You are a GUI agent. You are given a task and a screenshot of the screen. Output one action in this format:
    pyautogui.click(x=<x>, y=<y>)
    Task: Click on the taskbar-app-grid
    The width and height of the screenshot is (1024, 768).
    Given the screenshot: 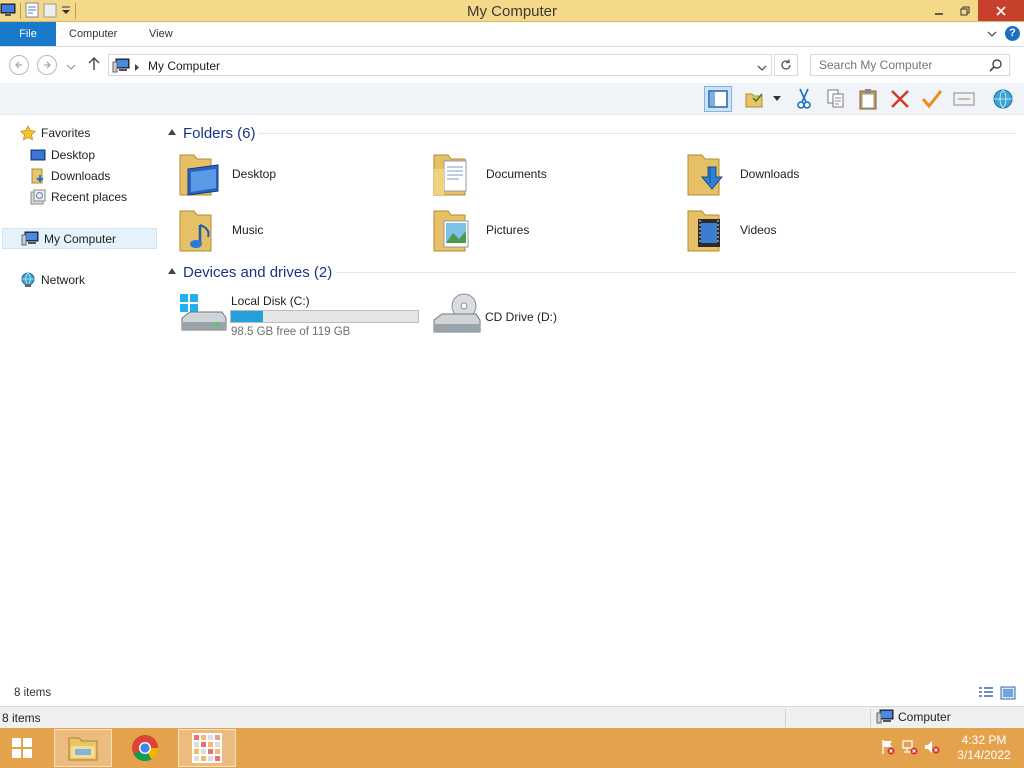 What is the action you would take?
    pyautogui.click(x=207, y=748)
    